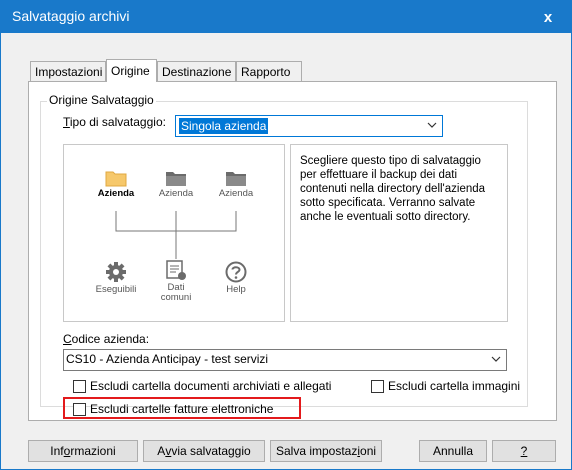 Image resolution: width=572 pixels, height=470 pixels. Describe the element at coordinates (182, 409) in the screenshot. I see `checkbox-label: Escludi cartelle fatture elettroniche` at that location.